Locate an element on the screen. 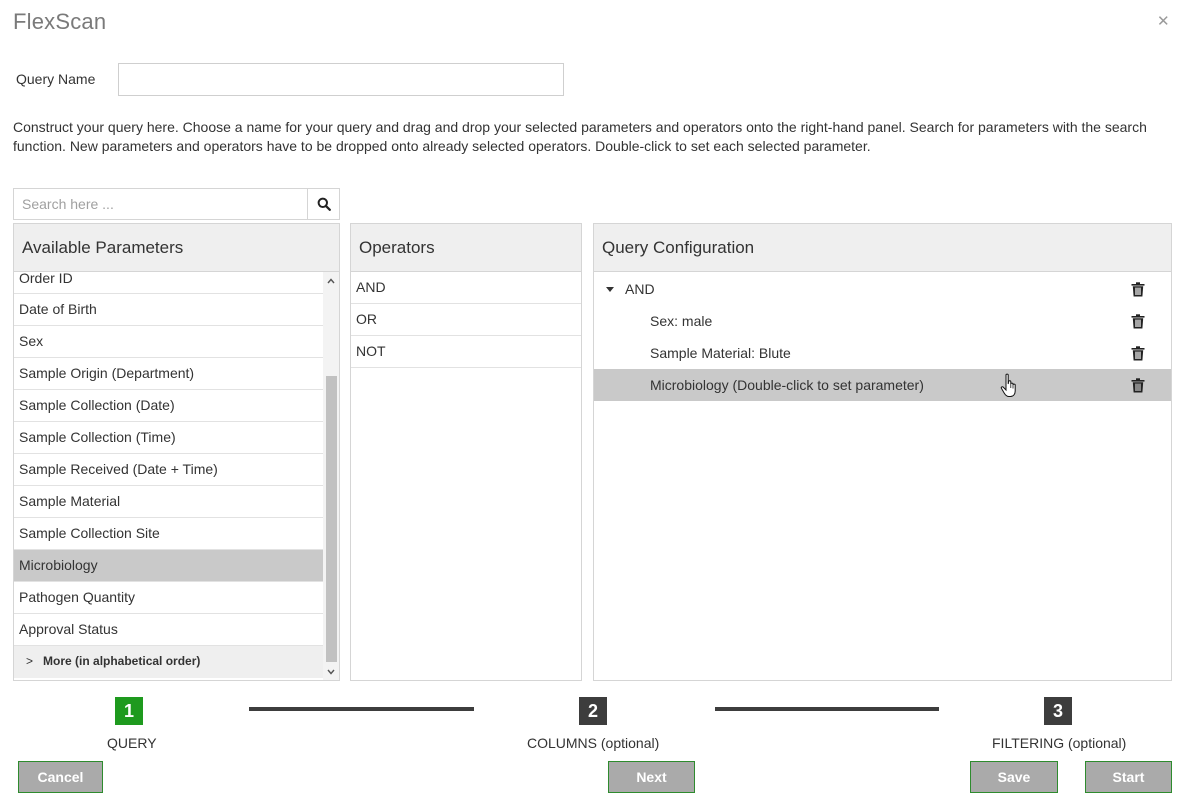  parameter-item: Order ID is located at coordinates (168, 283).